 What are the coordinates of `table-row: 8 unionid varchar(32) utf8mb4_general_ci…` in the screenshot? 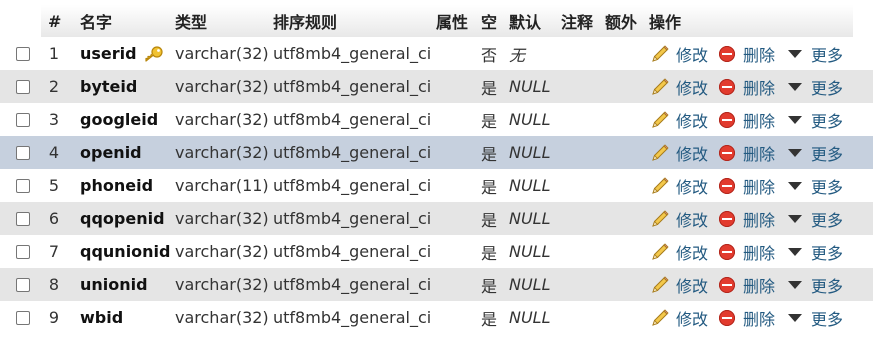 It's located at (436, 284).